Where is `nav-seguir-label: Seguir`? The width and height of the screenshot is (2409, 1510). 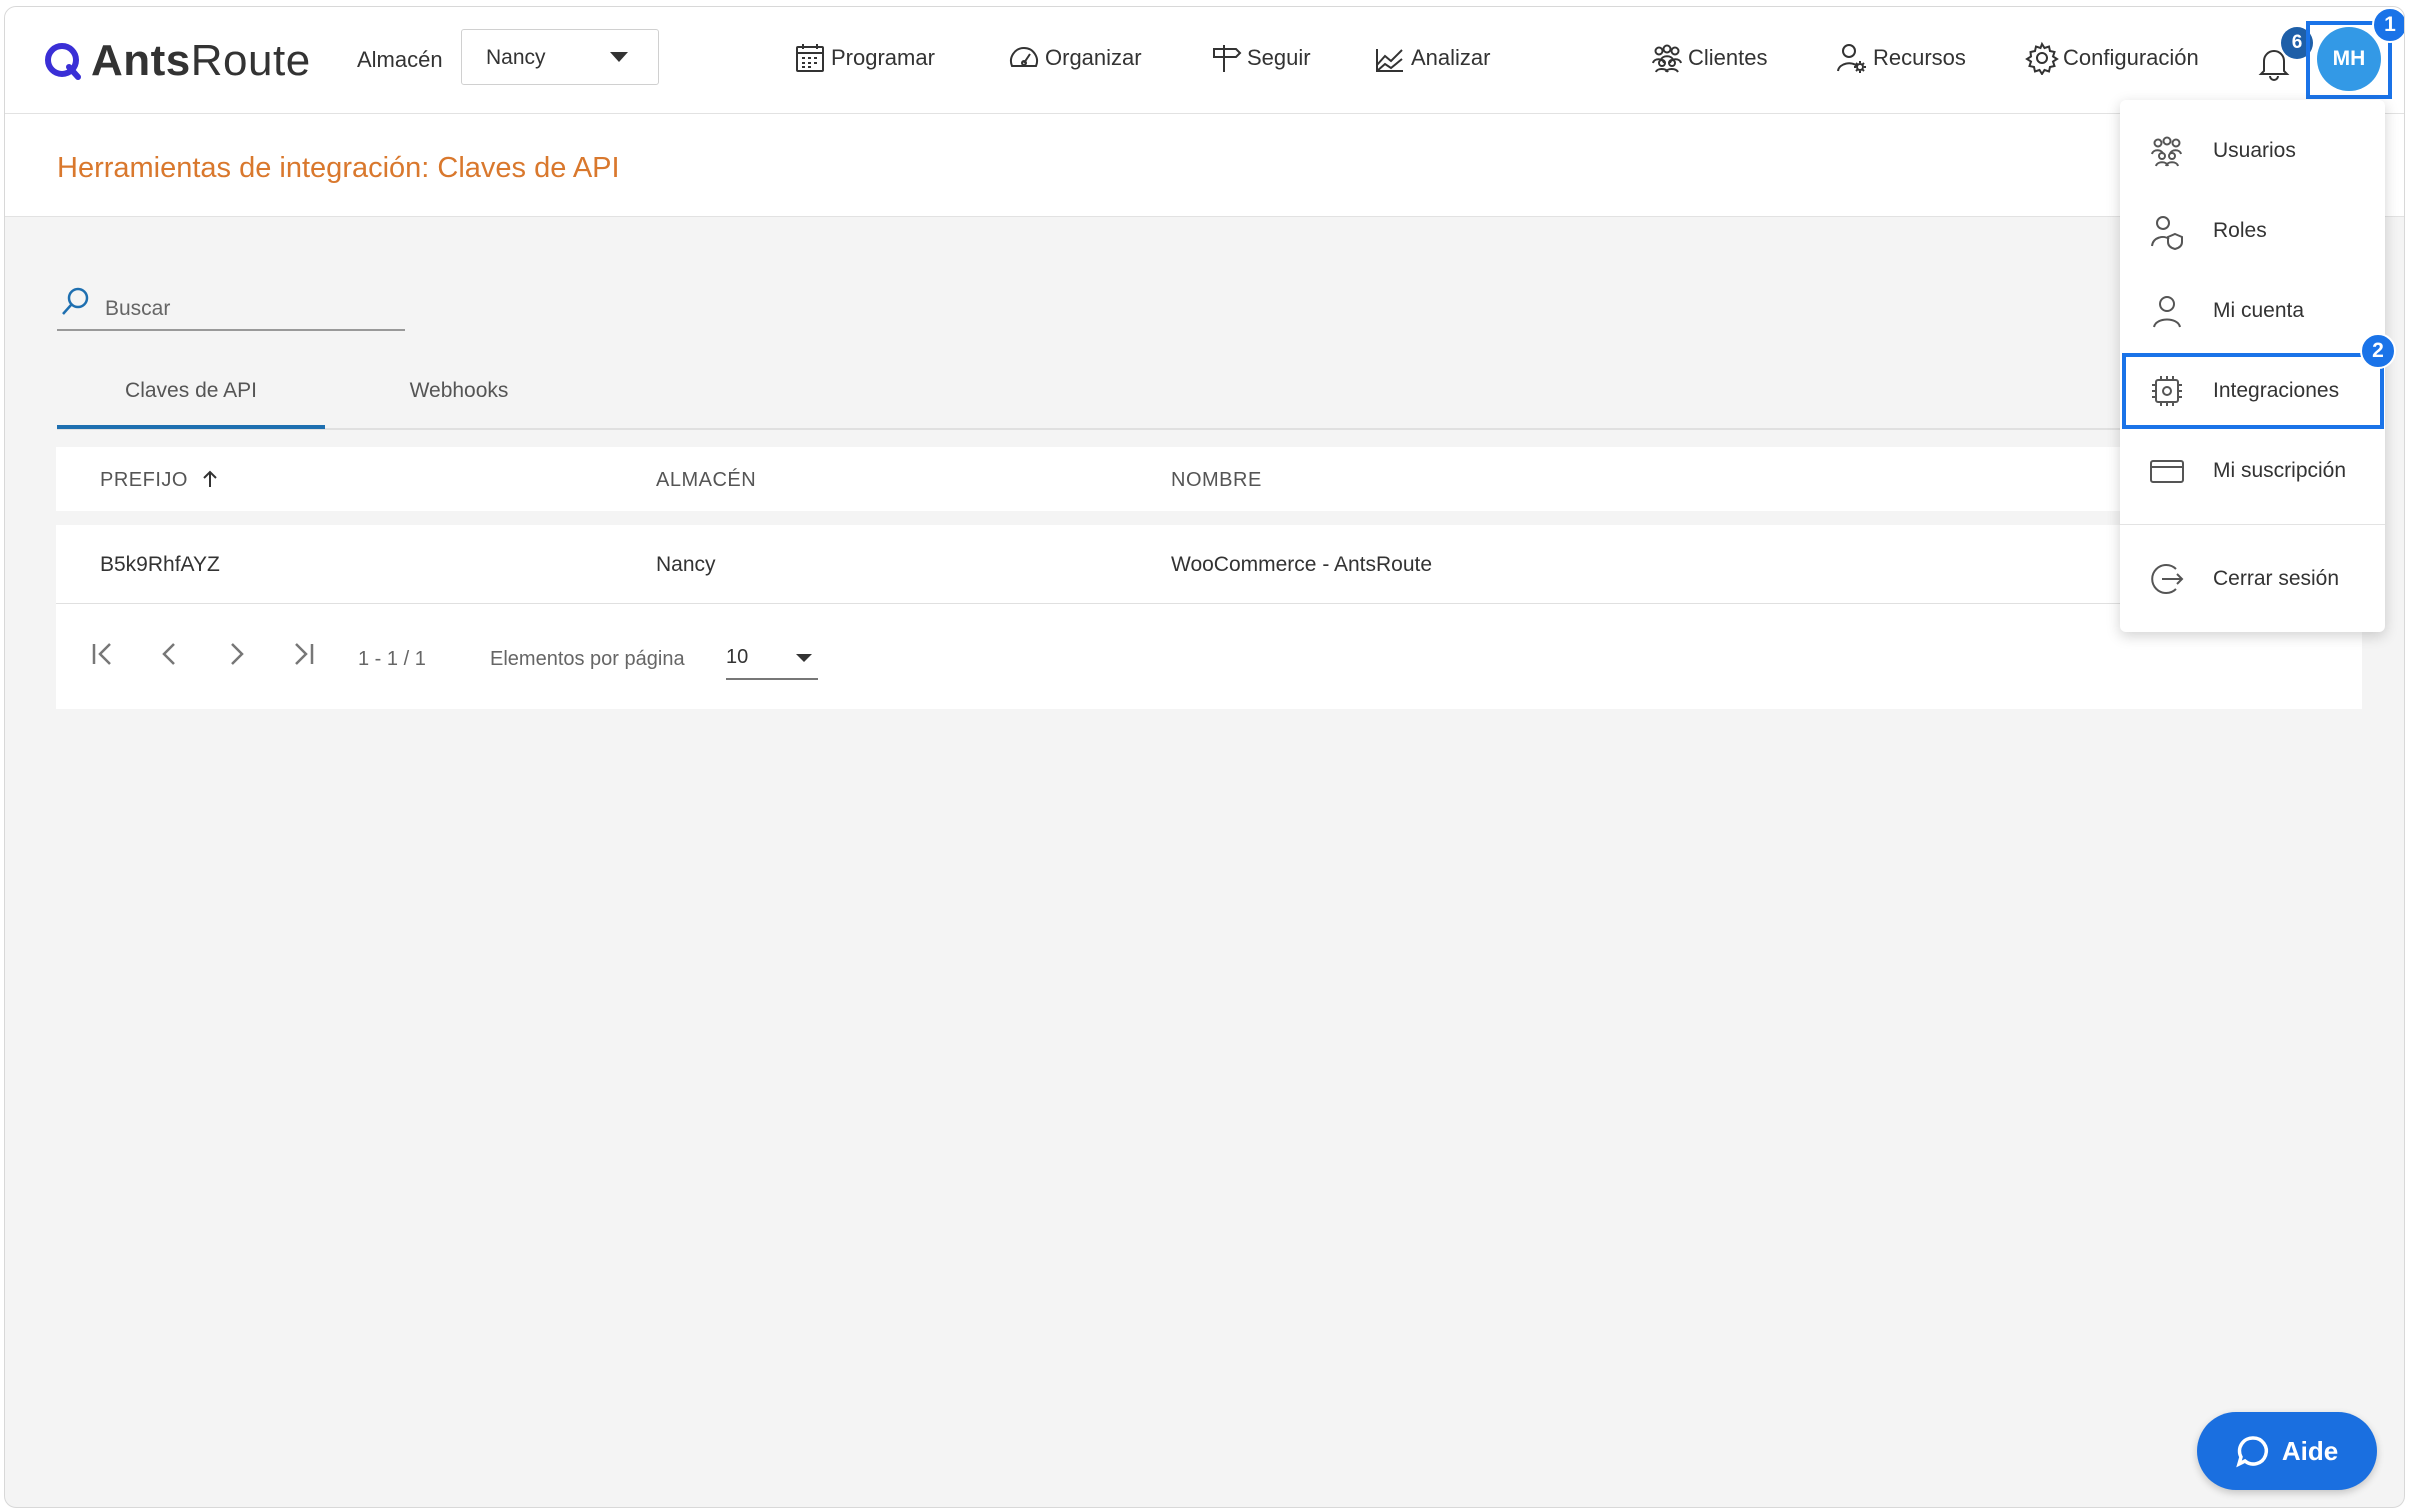 nav-seguir-label: Seguir is located at coordinates (1279, 57).